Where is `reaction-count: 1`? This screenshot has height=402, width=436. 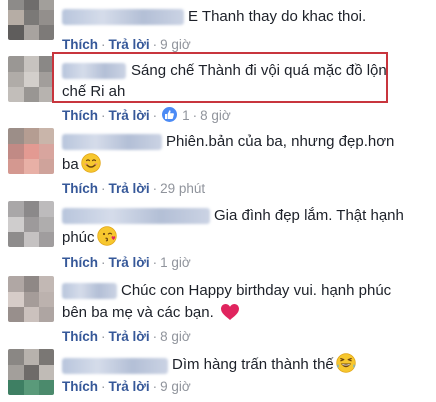 reaction-count: 1 is located at coordinates (186, 115).